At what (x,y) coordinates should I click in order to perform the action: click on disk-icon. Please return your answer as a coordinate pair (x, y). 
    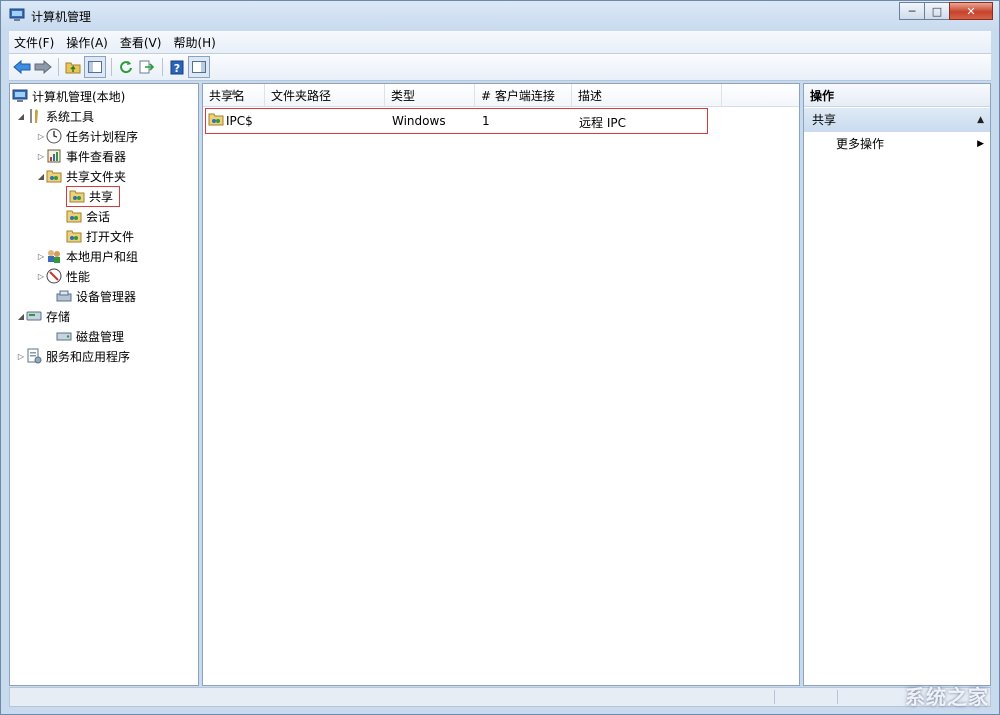
    Looking at the image, I should click on (64, 336).